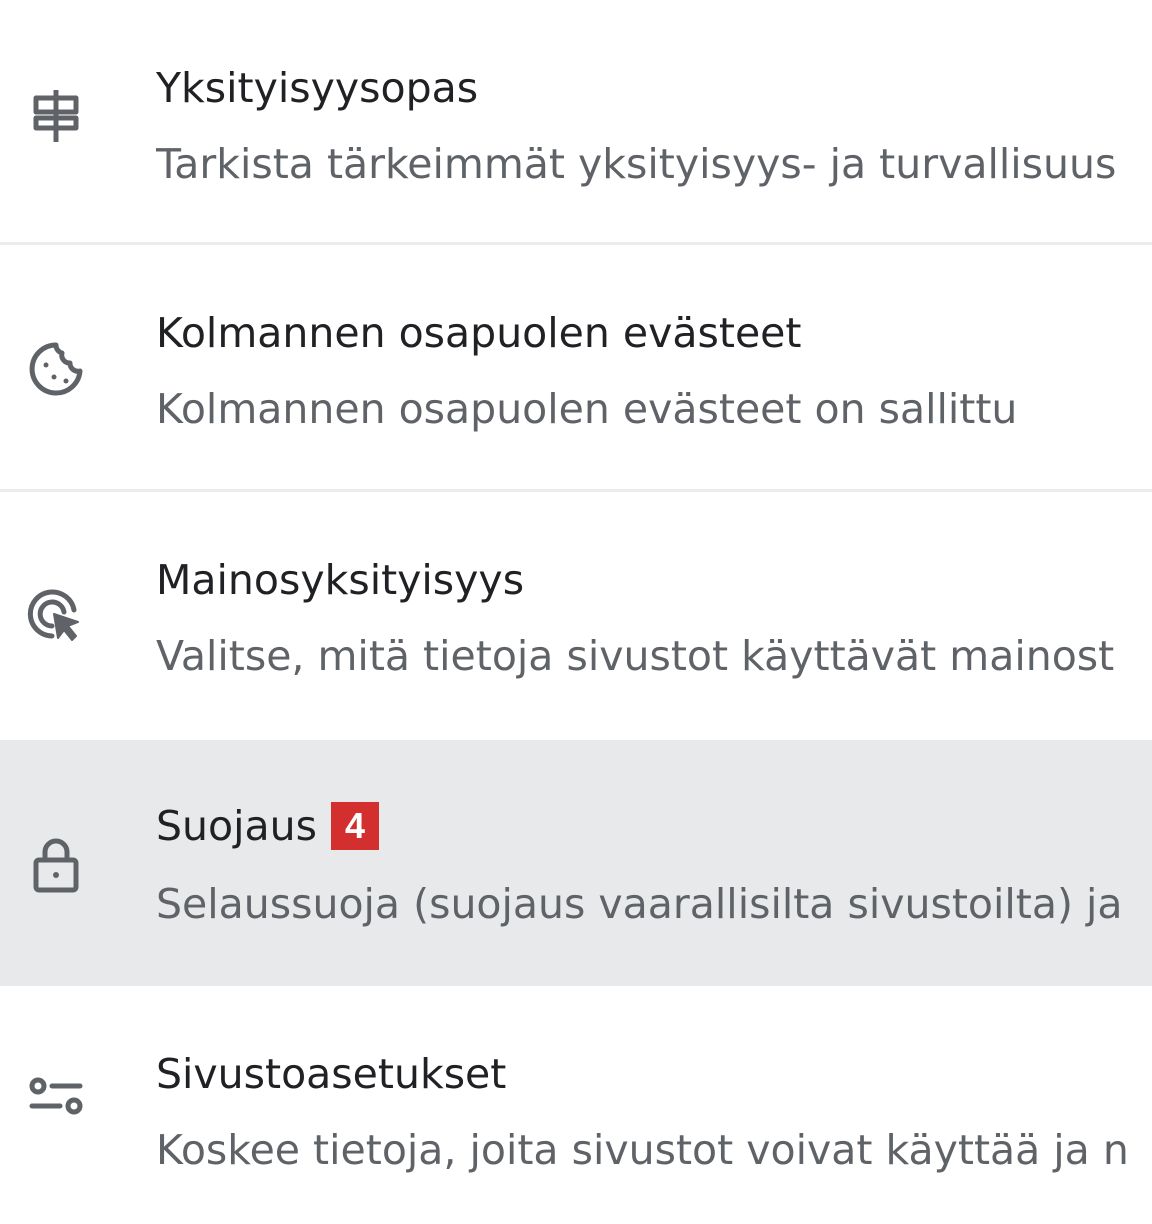 This screenshot has width=1152, height=1224. What do you see at coordinates (56, 864) in the screenshot?
I see `lock-icon` at bounding box center [56, 864].